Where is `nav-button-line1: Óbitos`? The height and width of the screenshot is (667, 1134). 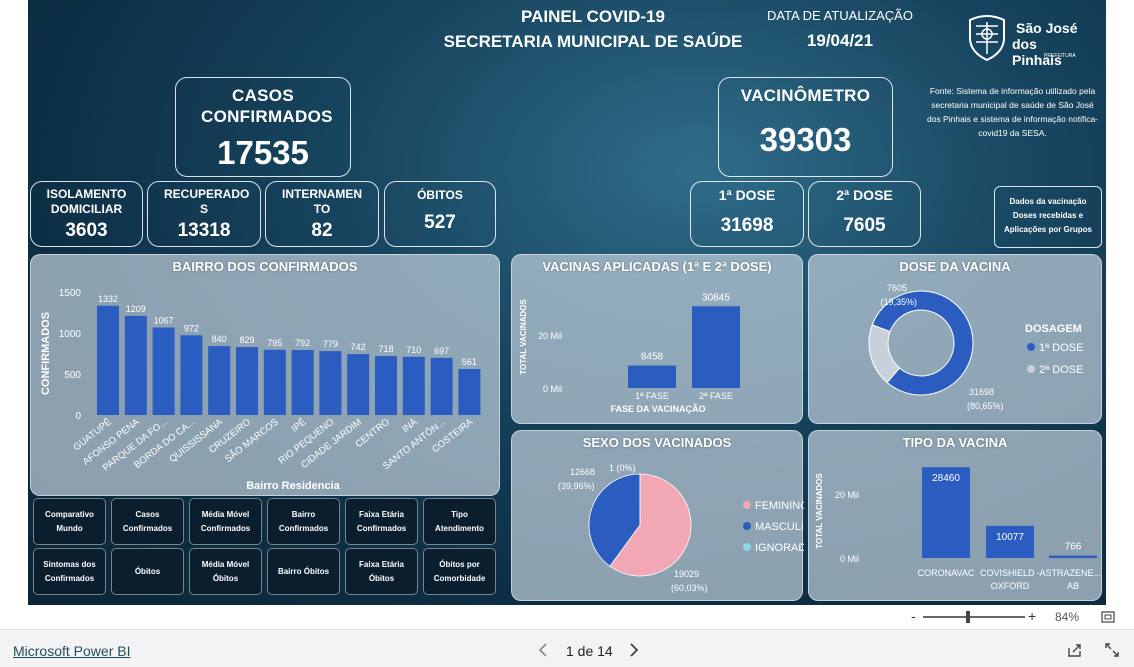 nav-button-line1: Óbitos is located at coordinates (147, 571).